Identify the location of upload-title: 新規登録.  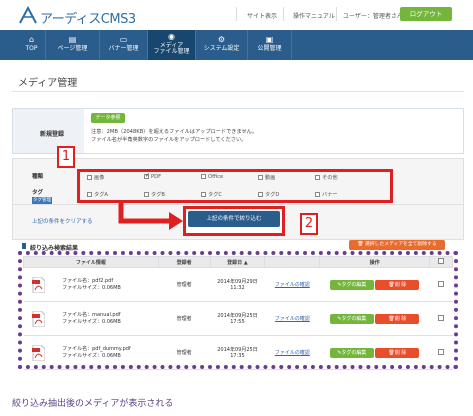
(52, 134).